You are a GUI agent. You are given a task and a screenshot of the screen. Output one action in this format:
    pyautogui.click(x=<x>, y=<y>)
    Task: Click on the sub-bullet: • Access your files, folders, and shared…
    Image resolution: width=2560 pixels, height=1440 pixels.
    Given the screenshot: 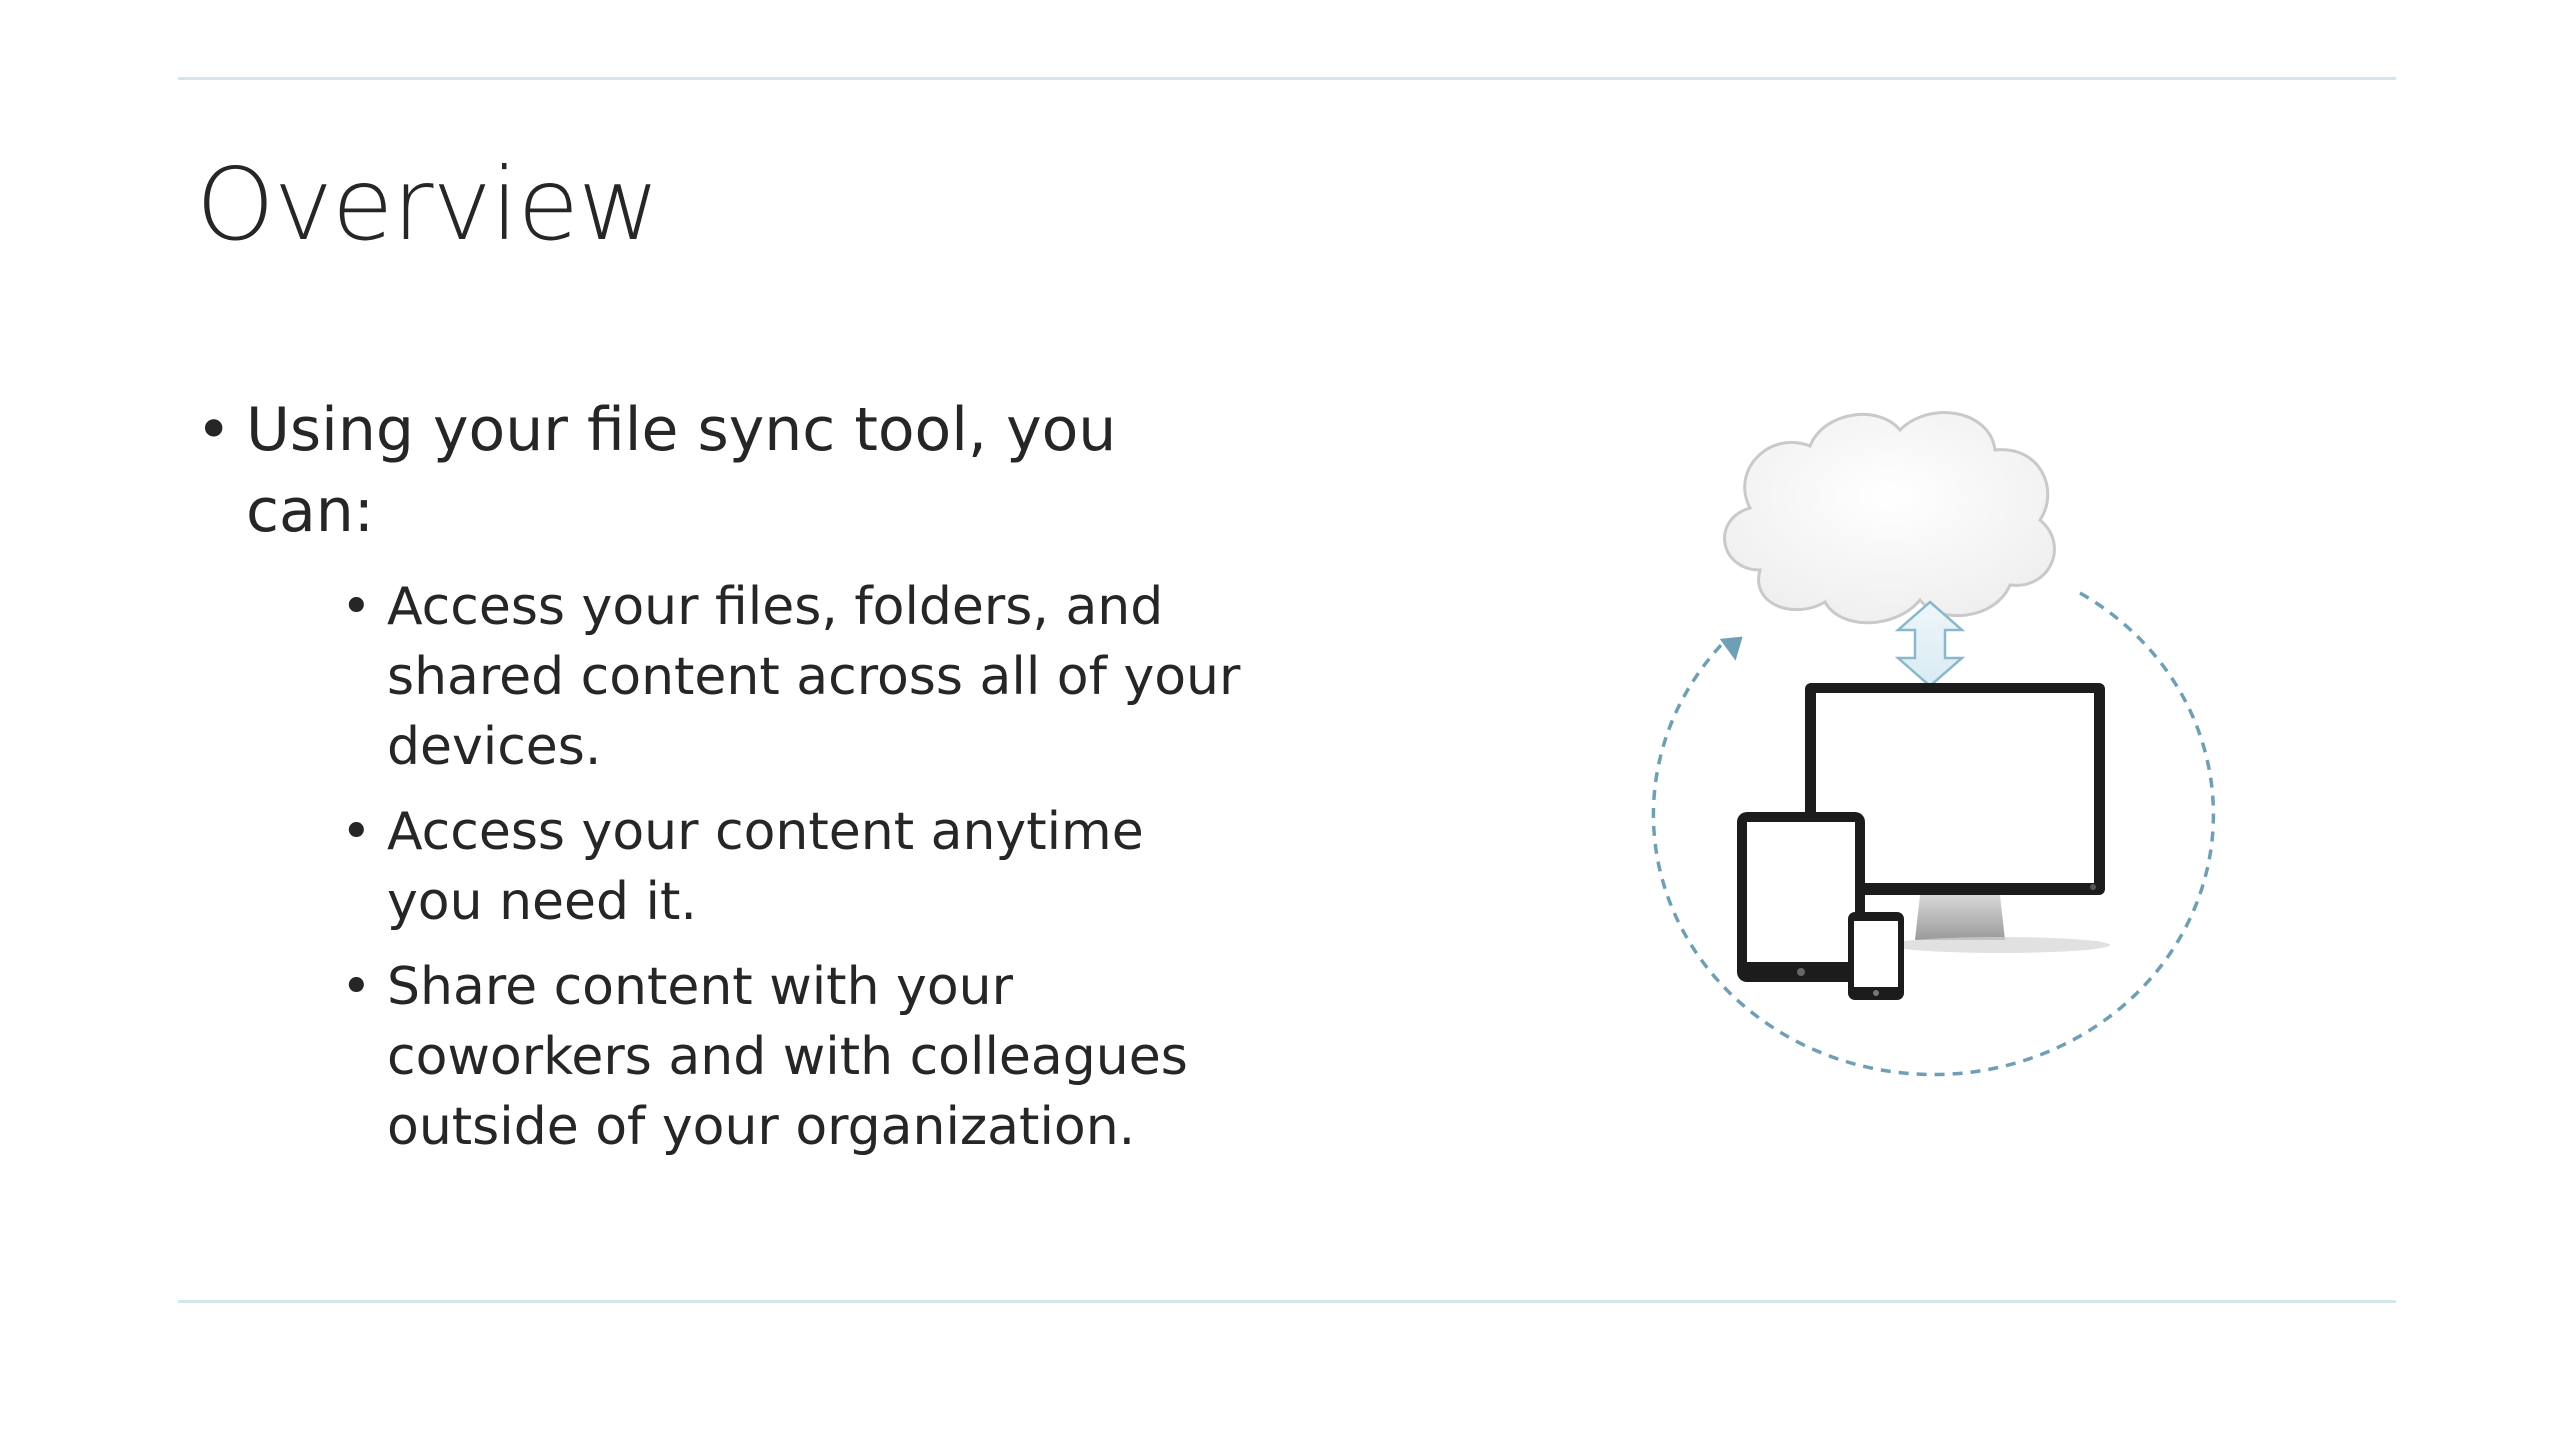 What is the action you would take?
    pyautogui.click(x=793, y=677)
    